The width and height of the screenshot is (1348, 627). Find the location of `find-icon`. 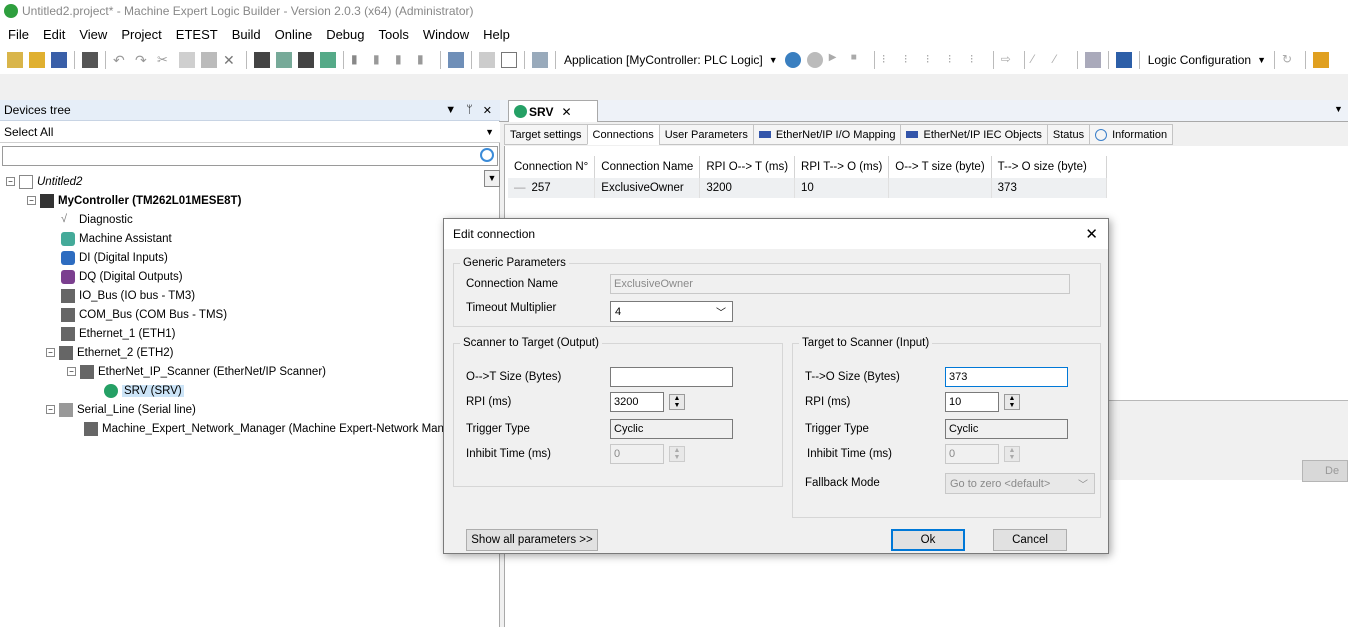

find-icon is located at coordinates (262, 60).